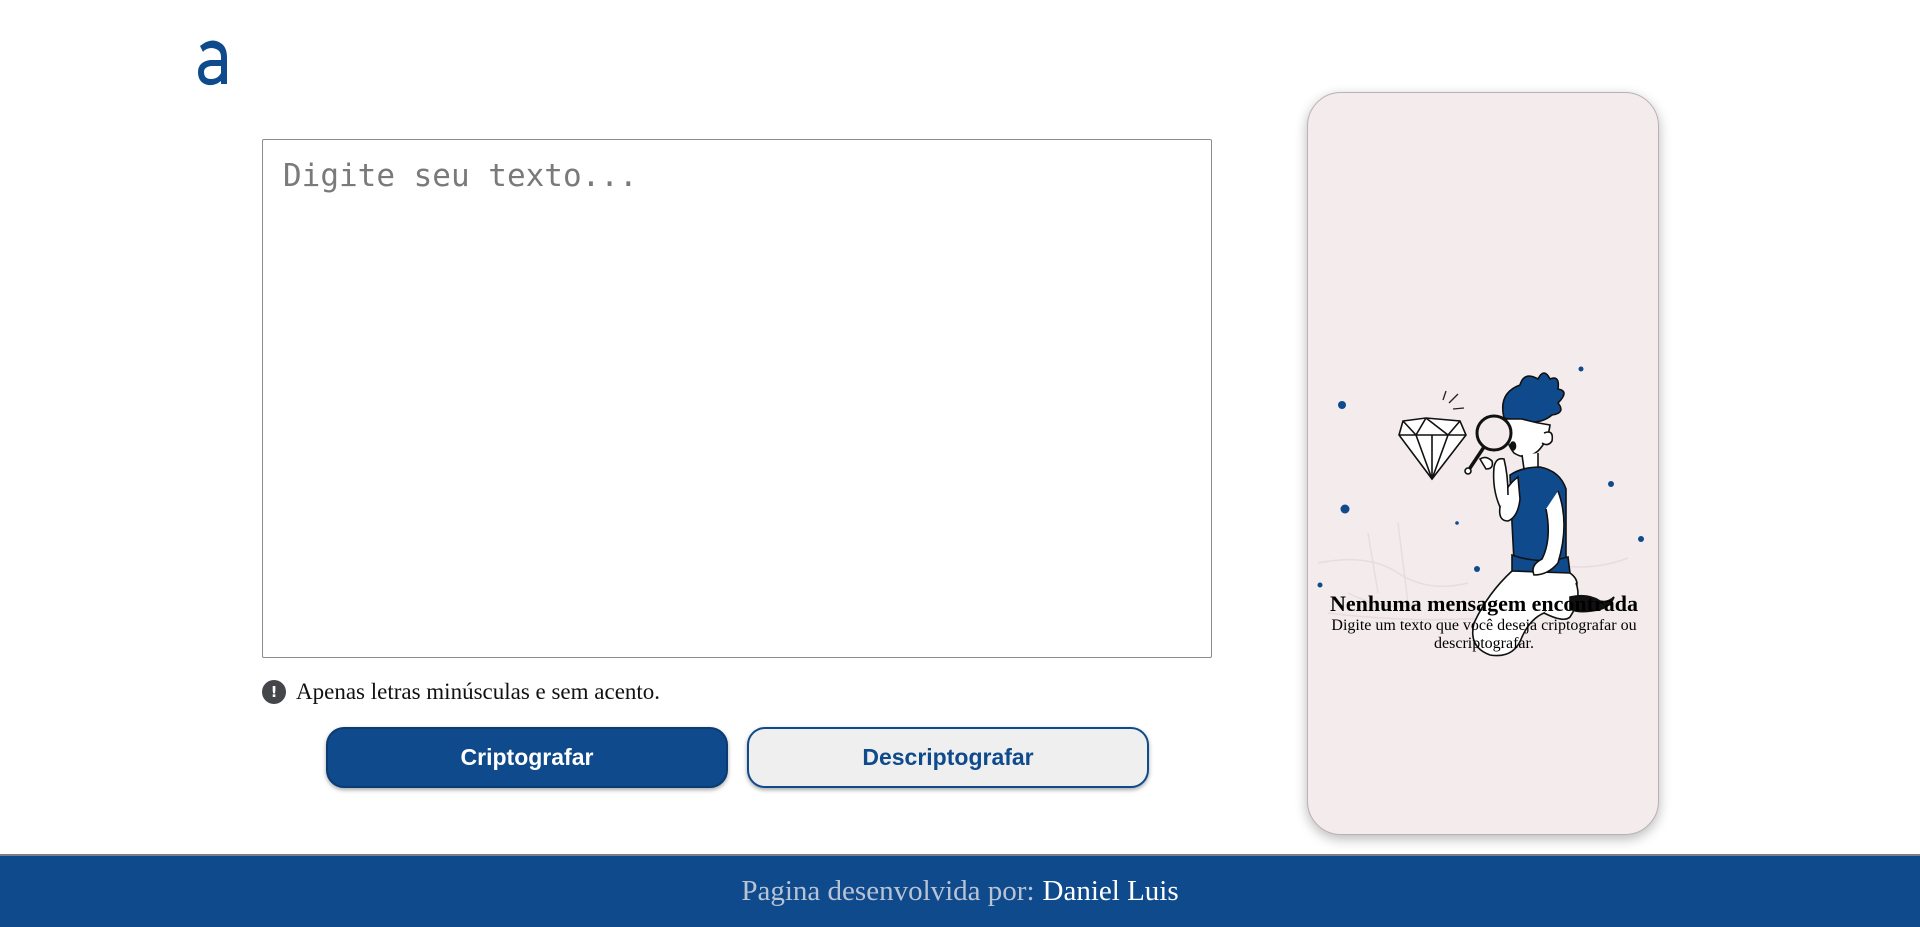 The image size is (1920, 927). What do you see at coordinates (948, 757) in the screenshot?
I see `decrypt-button: Descriptografar` at bounding box center [948, 757].